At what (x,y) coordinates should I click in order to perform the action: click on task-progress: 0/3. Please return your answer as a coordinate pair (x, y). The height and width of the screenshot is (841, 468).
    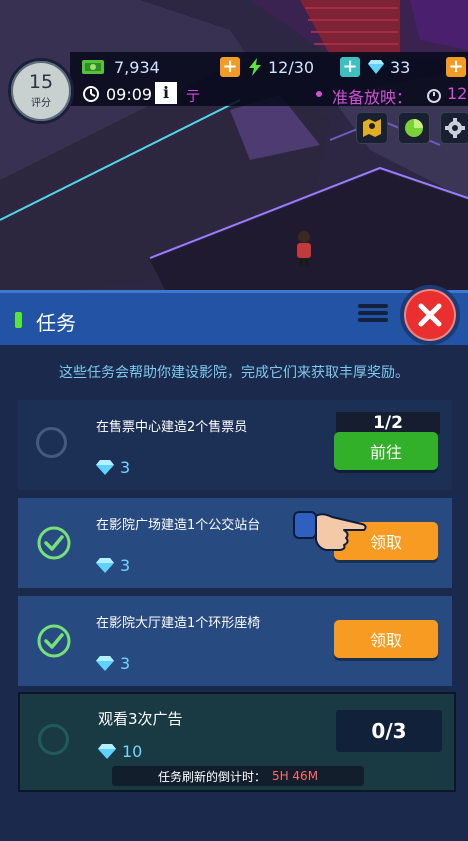
    Looking at the image, I should click on (389, 731).